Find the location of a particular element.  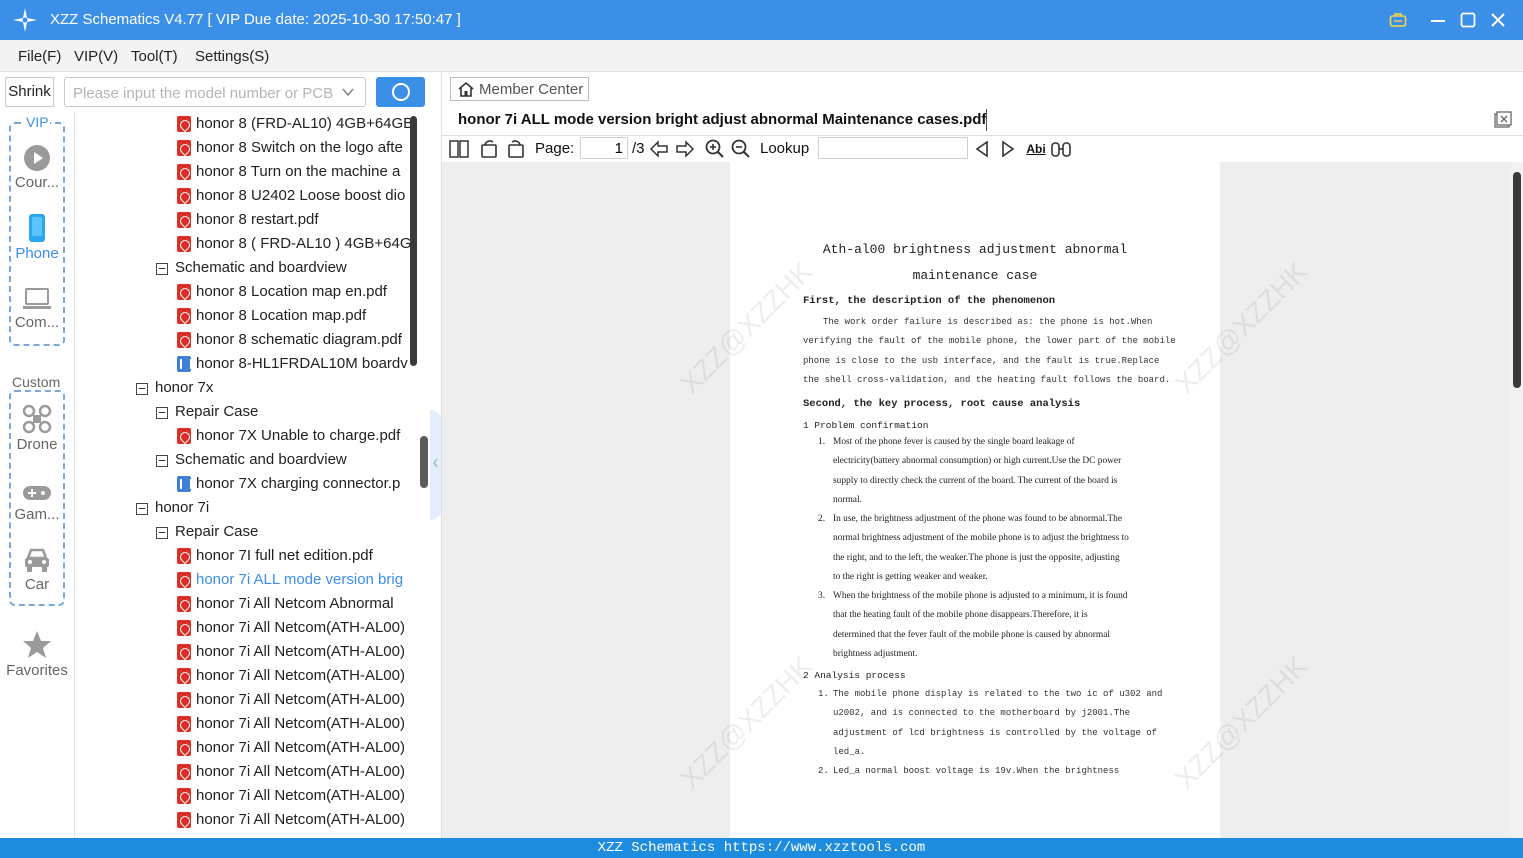

find-next-icon is located at coordinates (1008, 149).